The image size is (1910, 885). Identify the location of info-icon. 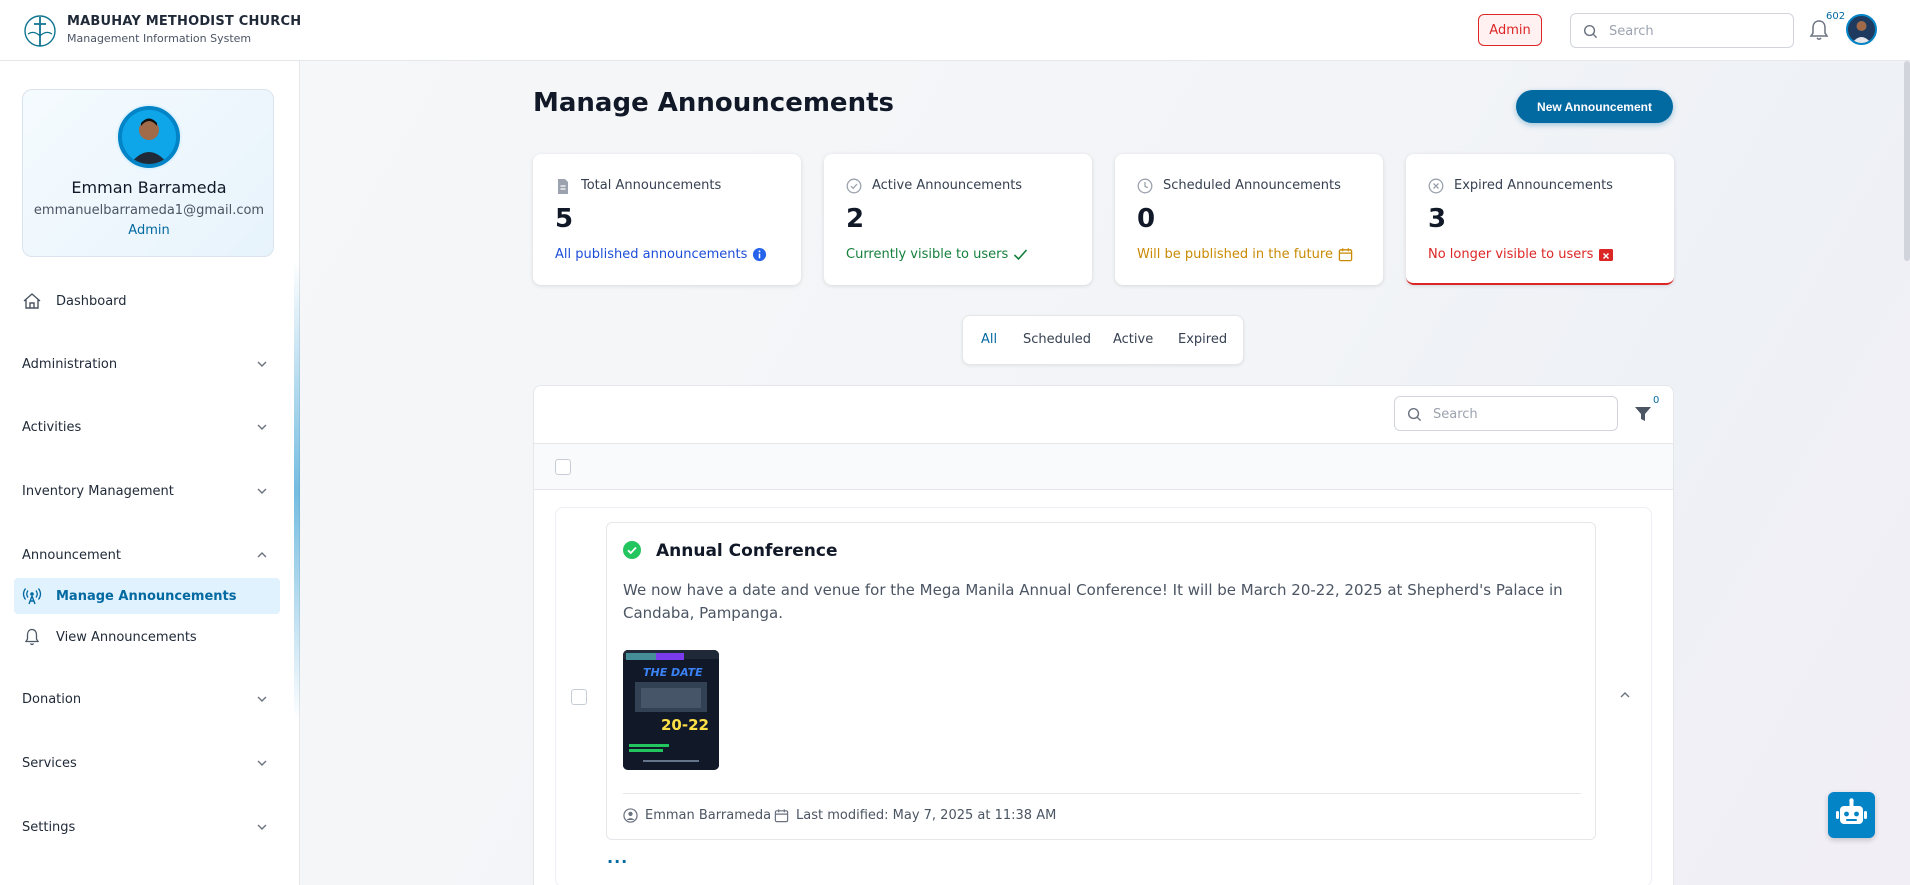
(760, 254).